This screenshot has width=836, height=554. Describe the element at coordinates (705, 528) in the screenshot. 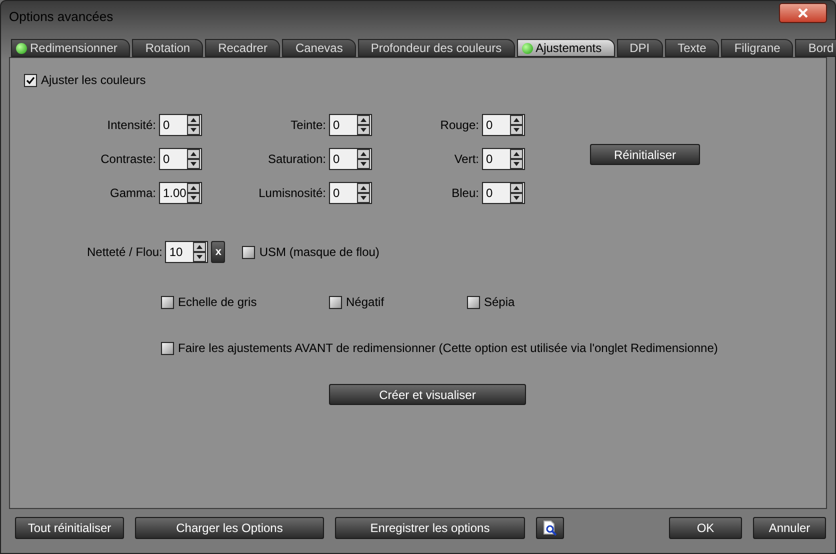

I see `footer-button: OK` at that location.